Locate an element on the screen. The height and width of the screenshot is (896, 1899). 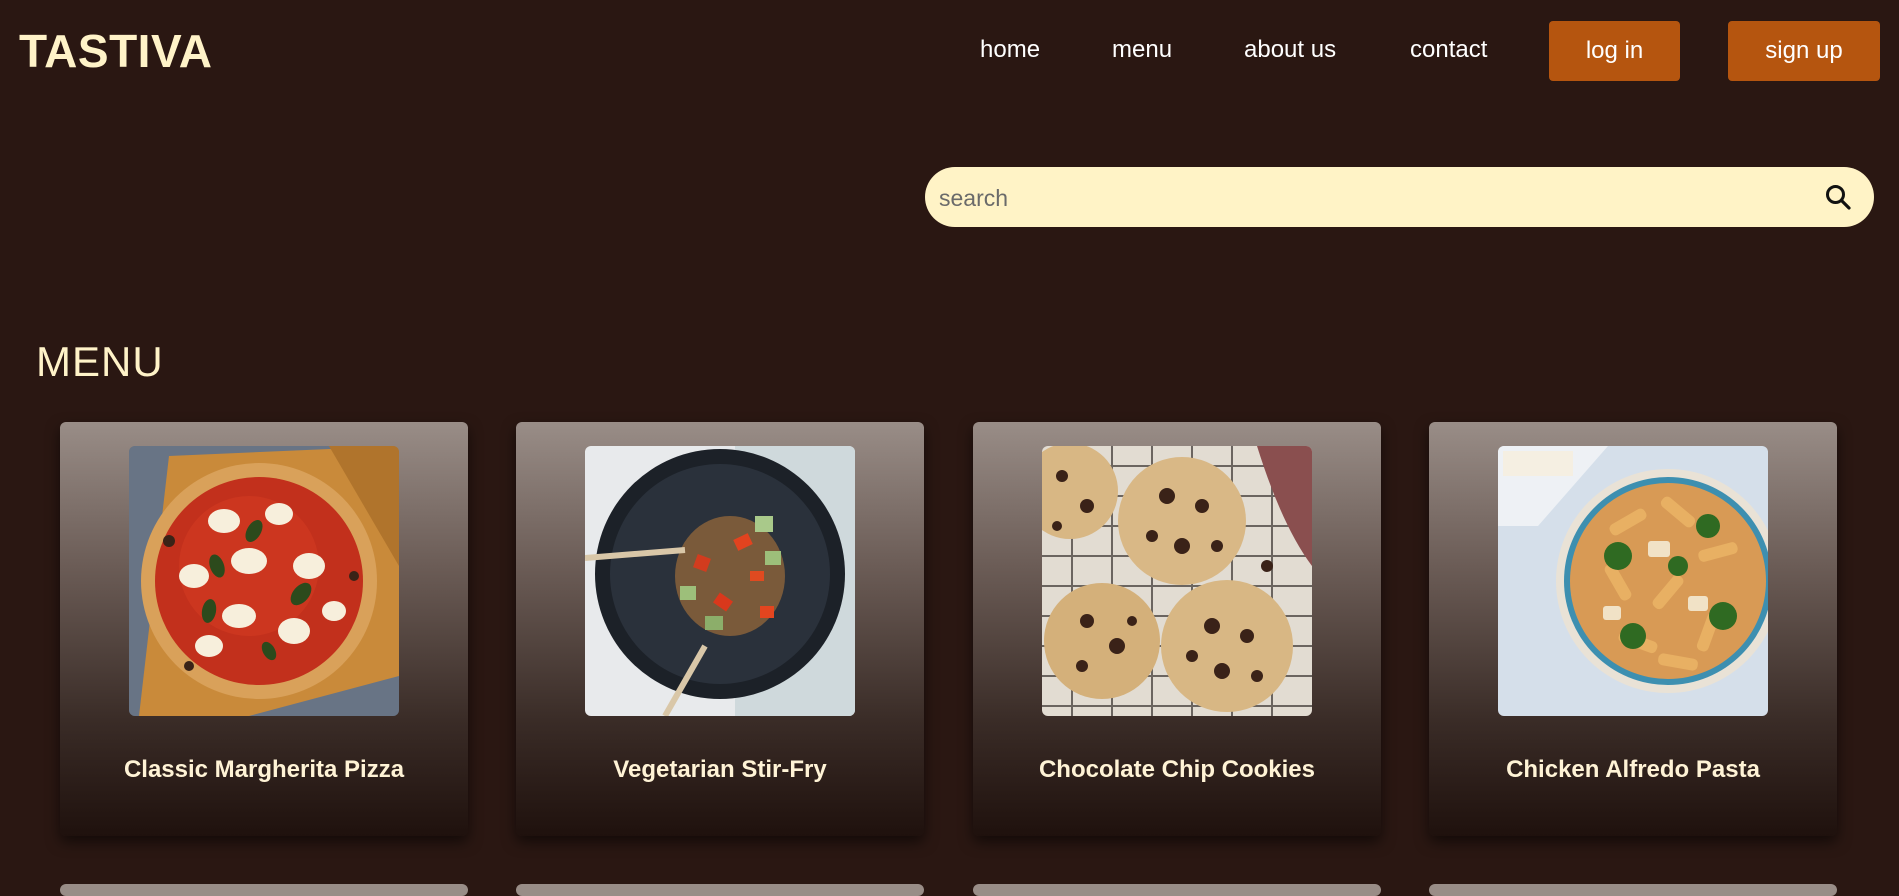
cookies-photo is located at coordinates (1177, 581).